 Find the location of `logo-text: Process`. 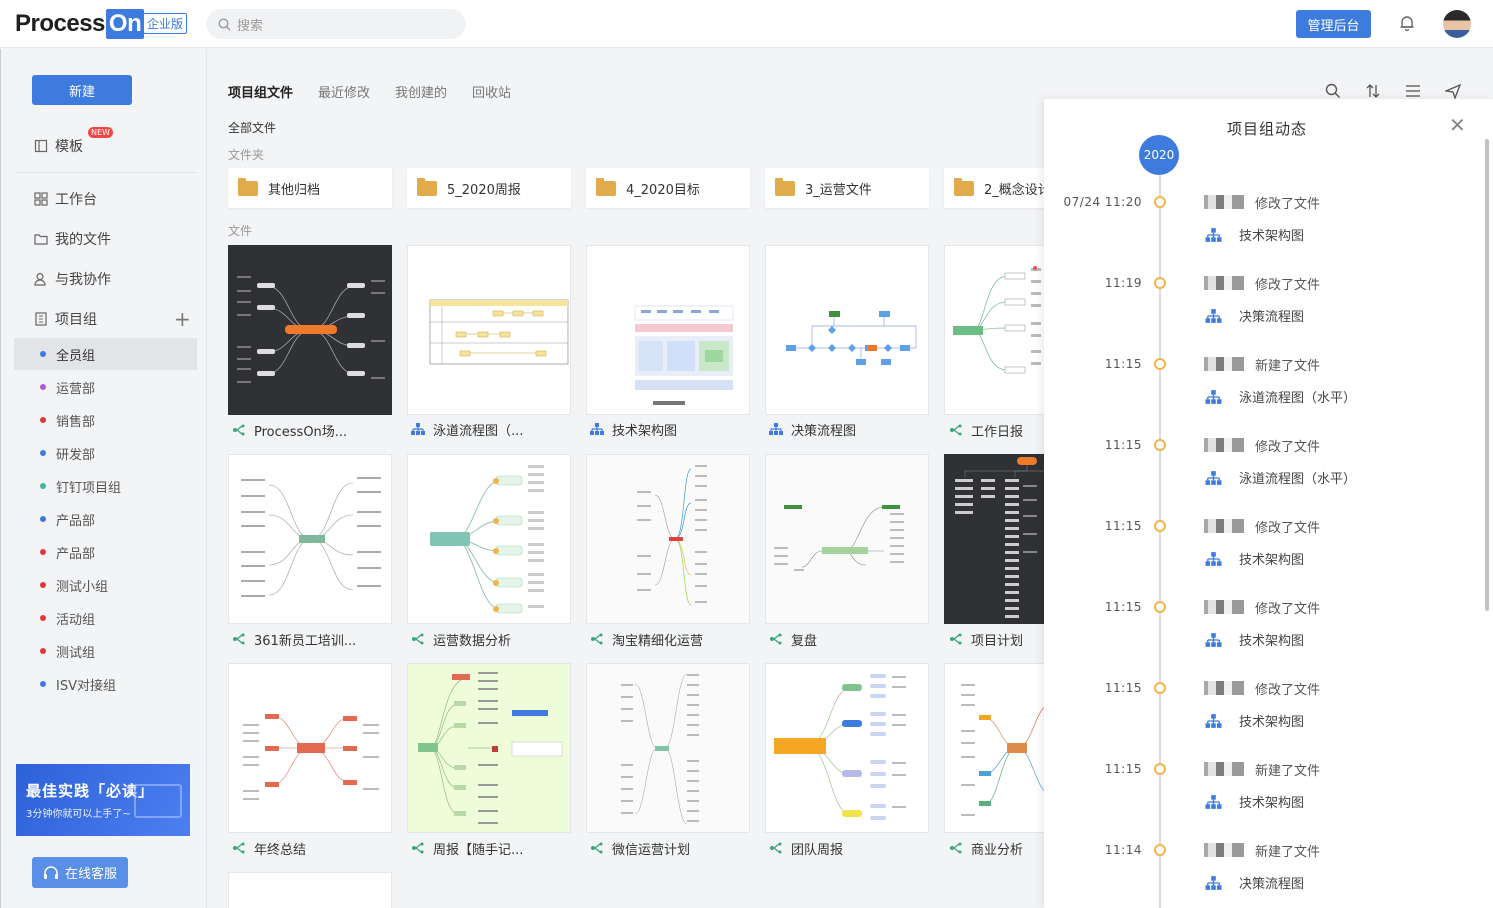

logo-text: Process is located at coordinates (60, 23).